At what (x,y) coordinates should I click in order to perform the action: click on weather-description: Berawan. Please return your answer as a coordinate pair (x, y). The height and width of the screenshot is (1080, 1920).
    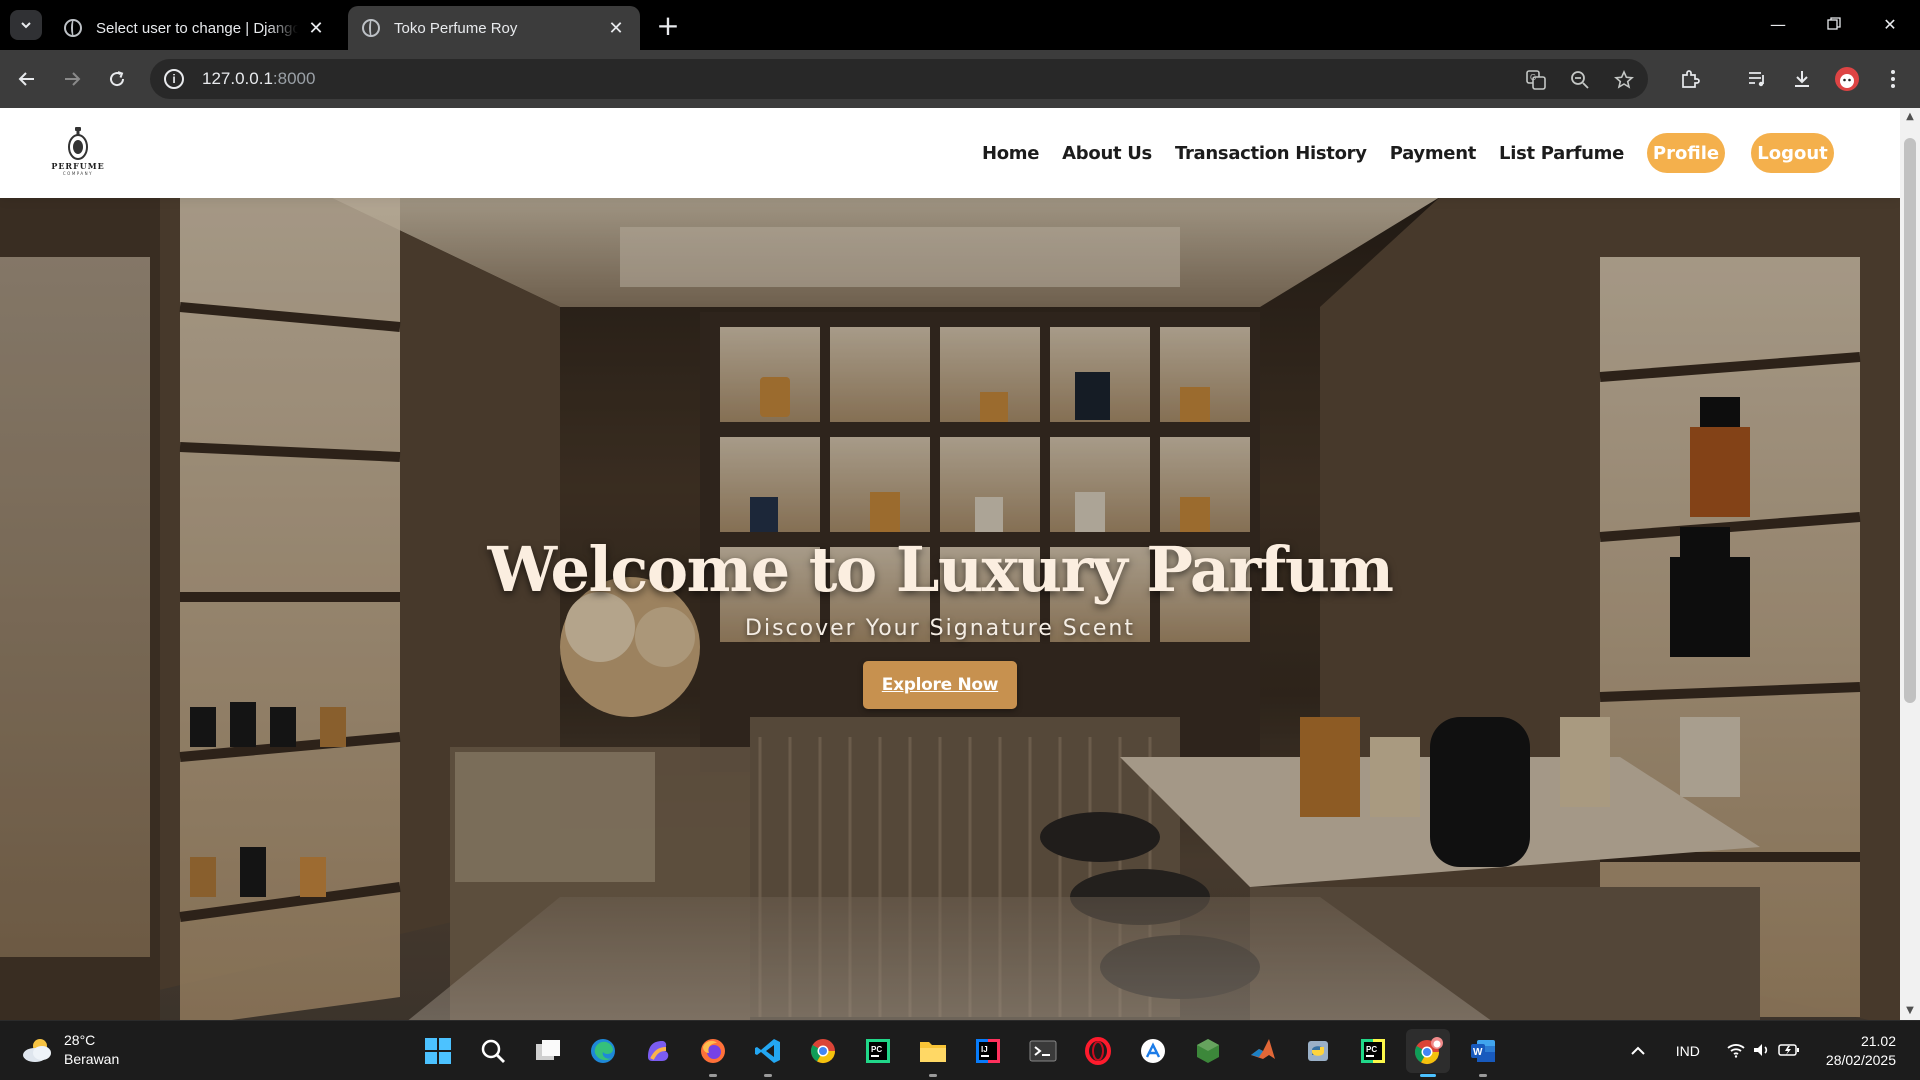
    Looking at the image, I should click on (92, 1059).